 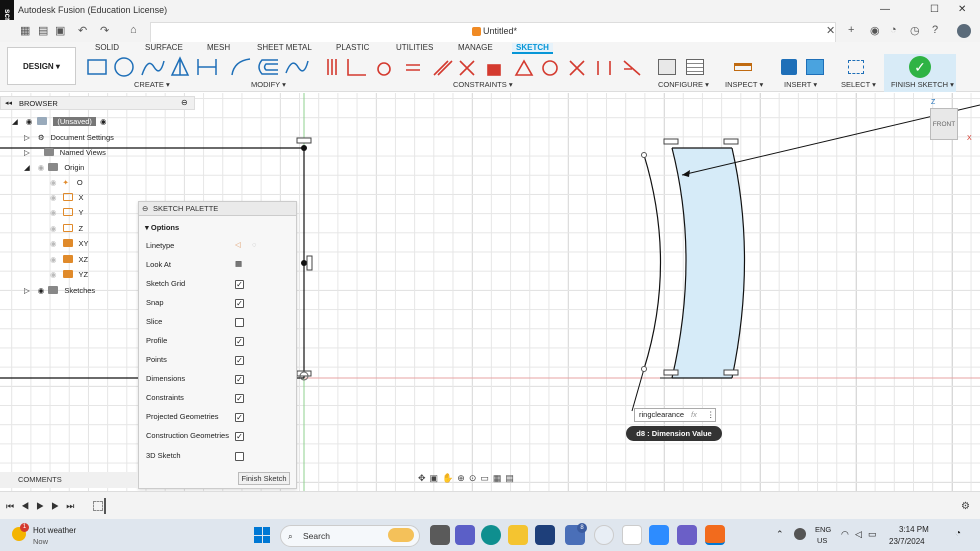 What do you see at coordinates (856, 67) in the screenshot?
I see `select-tool-icon` at bounding box center [856, 67].